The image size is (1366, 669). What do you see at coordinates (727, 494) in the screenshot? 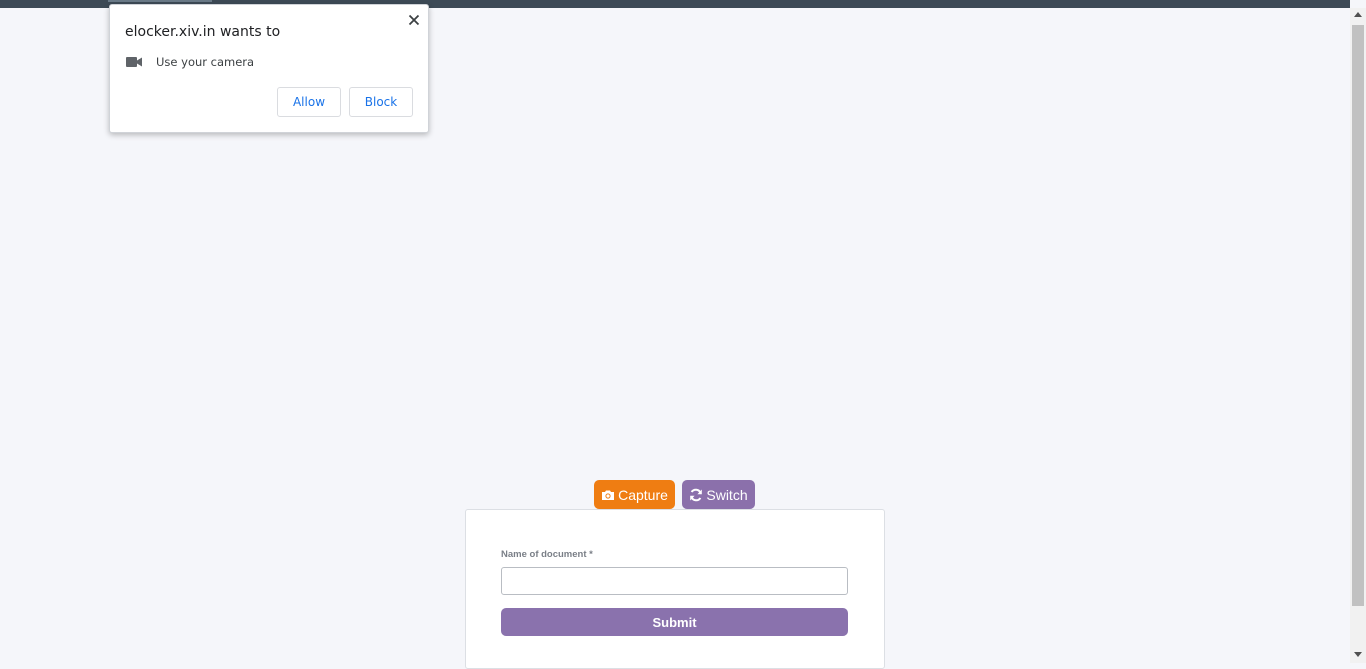
I see `switch-label: Switch` at bounding box center [727, 494].